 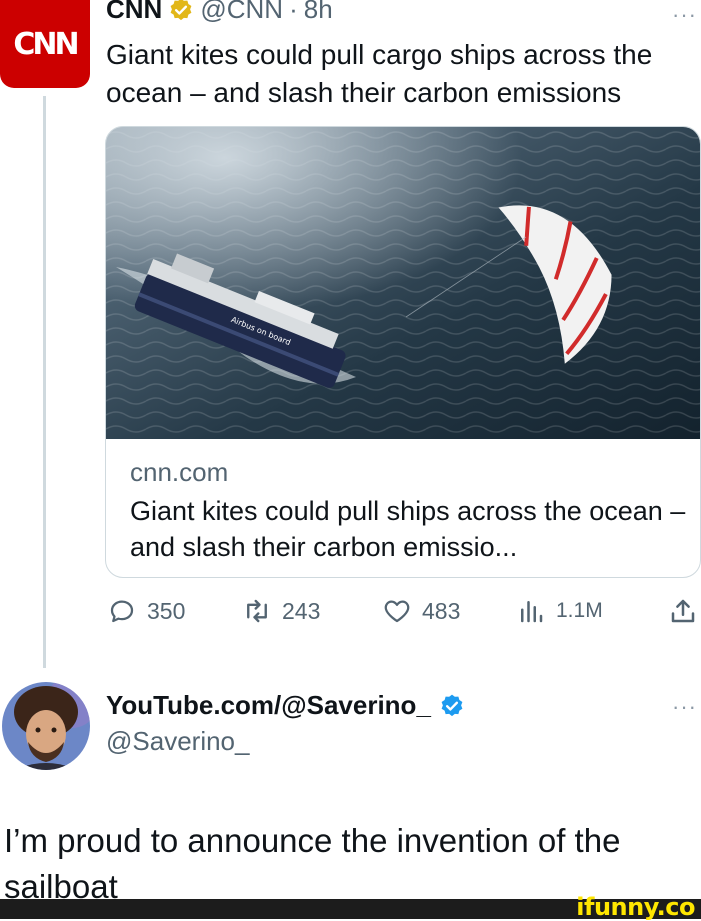 I want to click on profile-photo, so click(x=46, y=726).